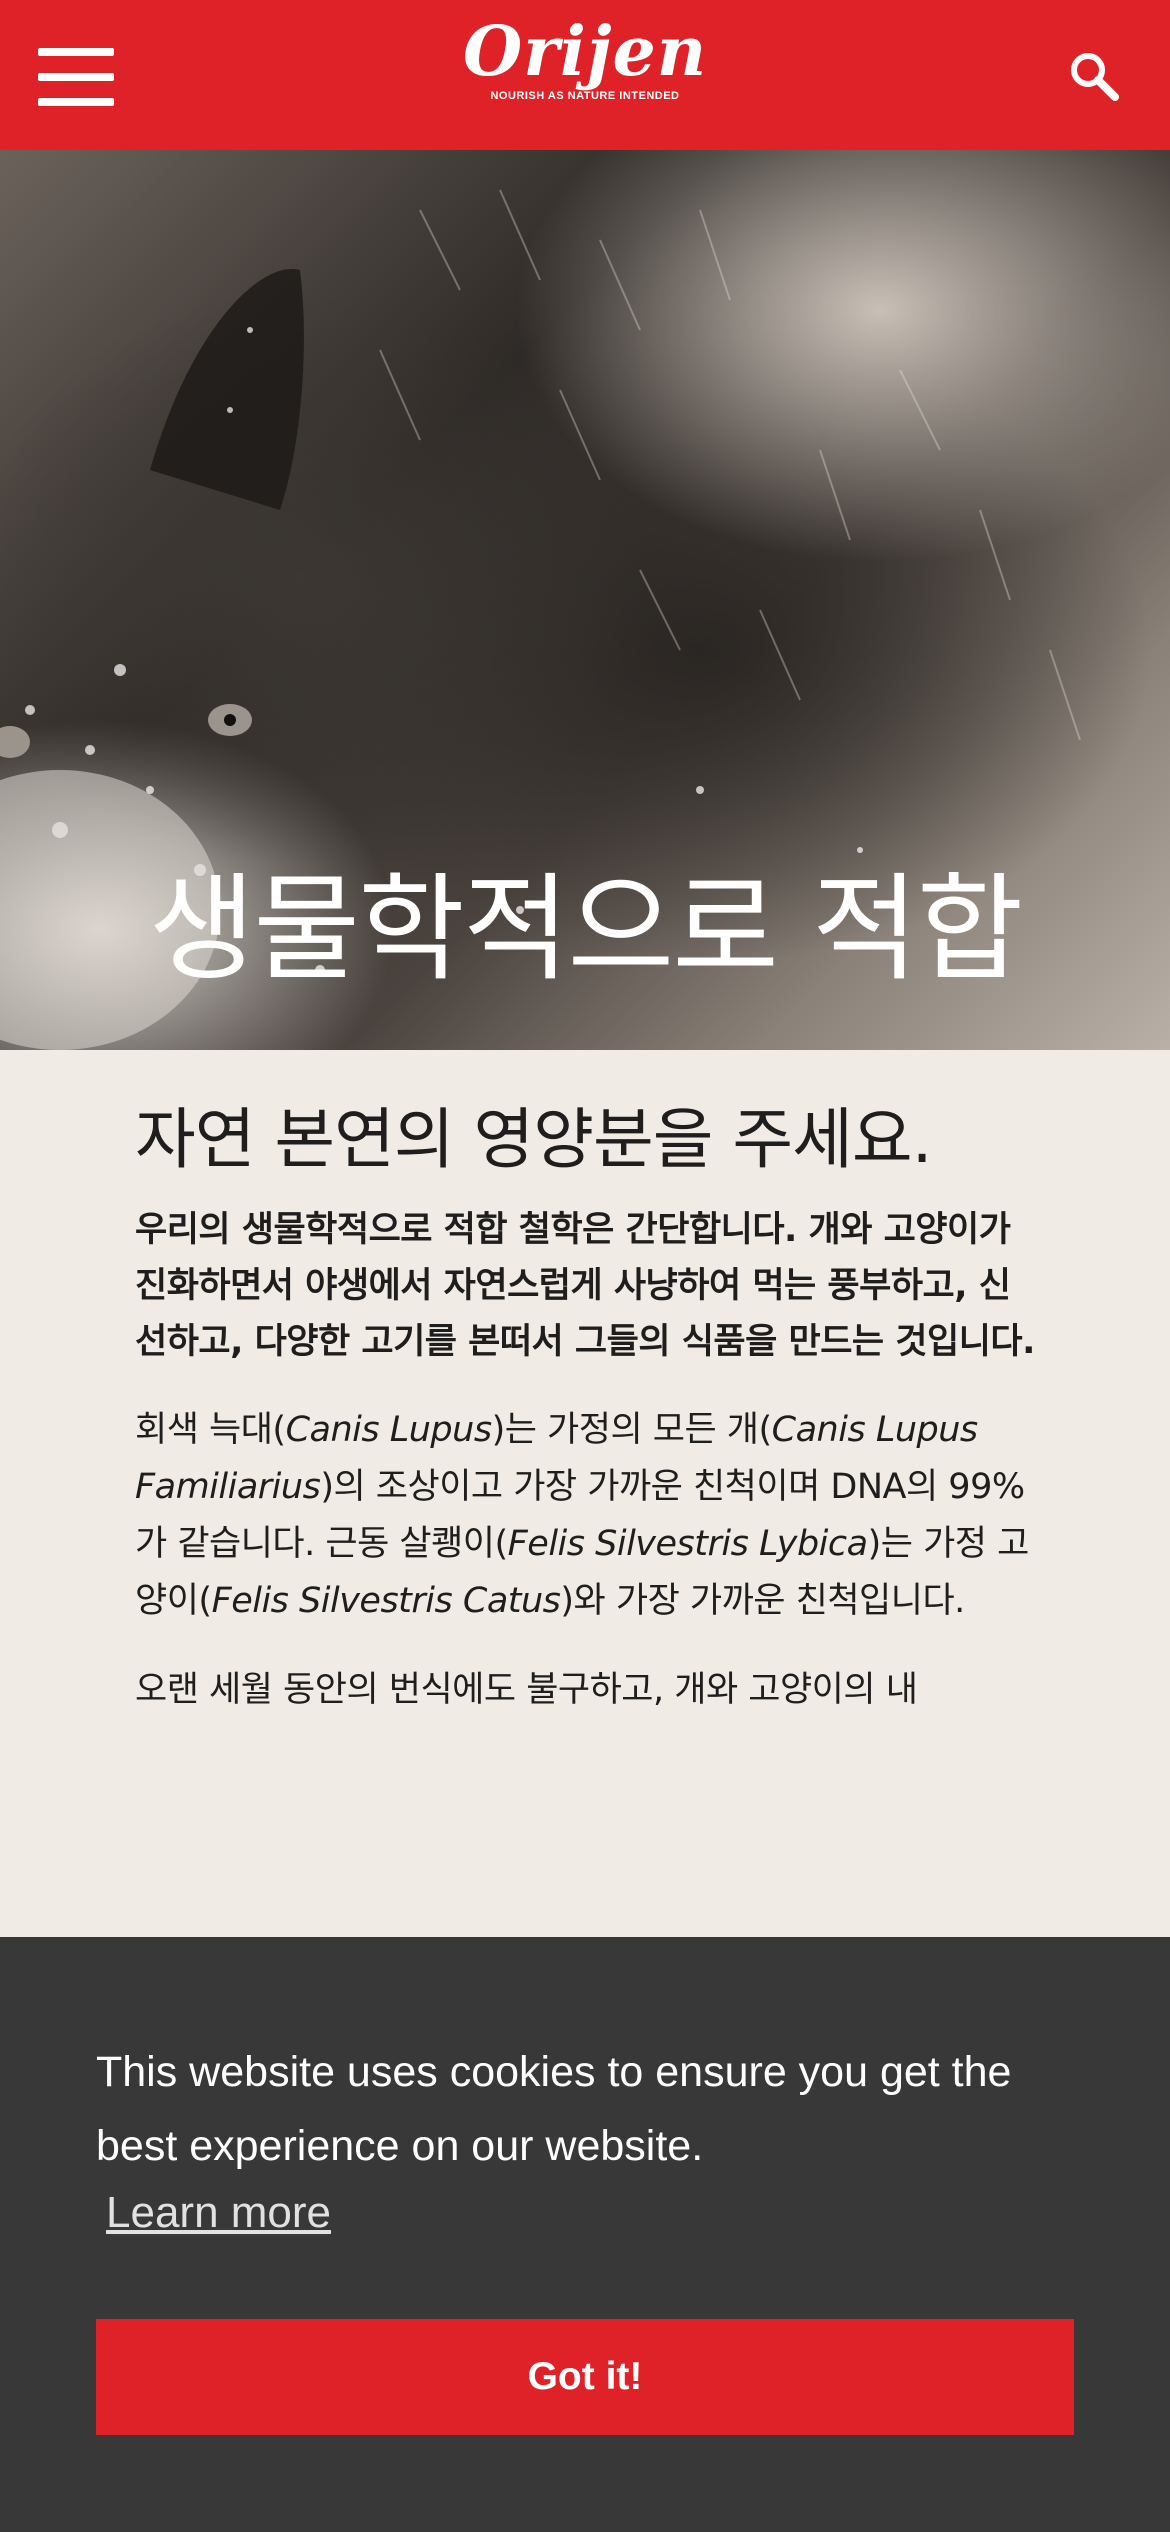  What do you see at coordinates (586, 929) in the screenshot?
I see `hero-title: 생물학적으로 적합` at bounding box center [586, 929].